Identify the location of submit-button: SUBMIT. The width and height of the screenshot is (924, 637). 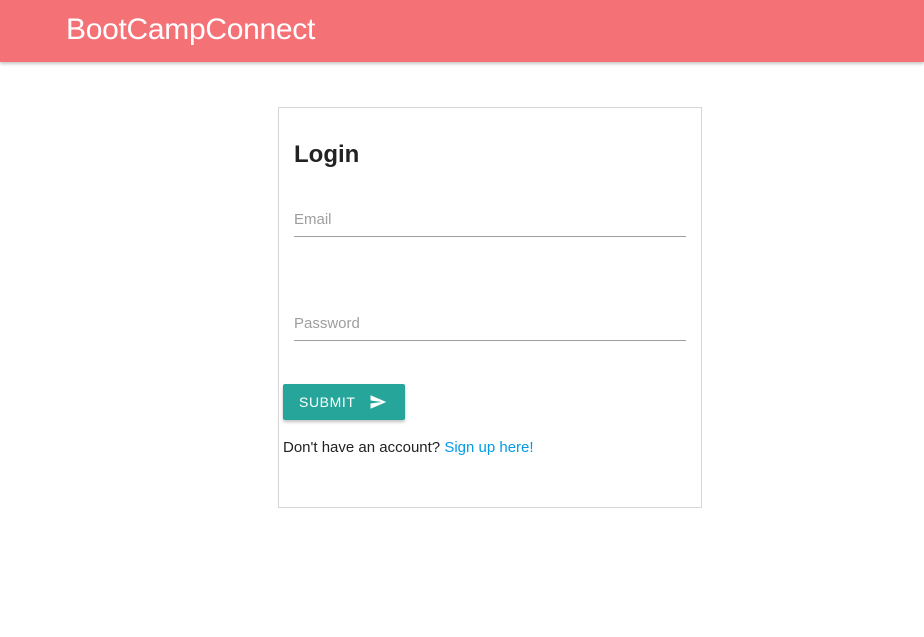
(344, 402).